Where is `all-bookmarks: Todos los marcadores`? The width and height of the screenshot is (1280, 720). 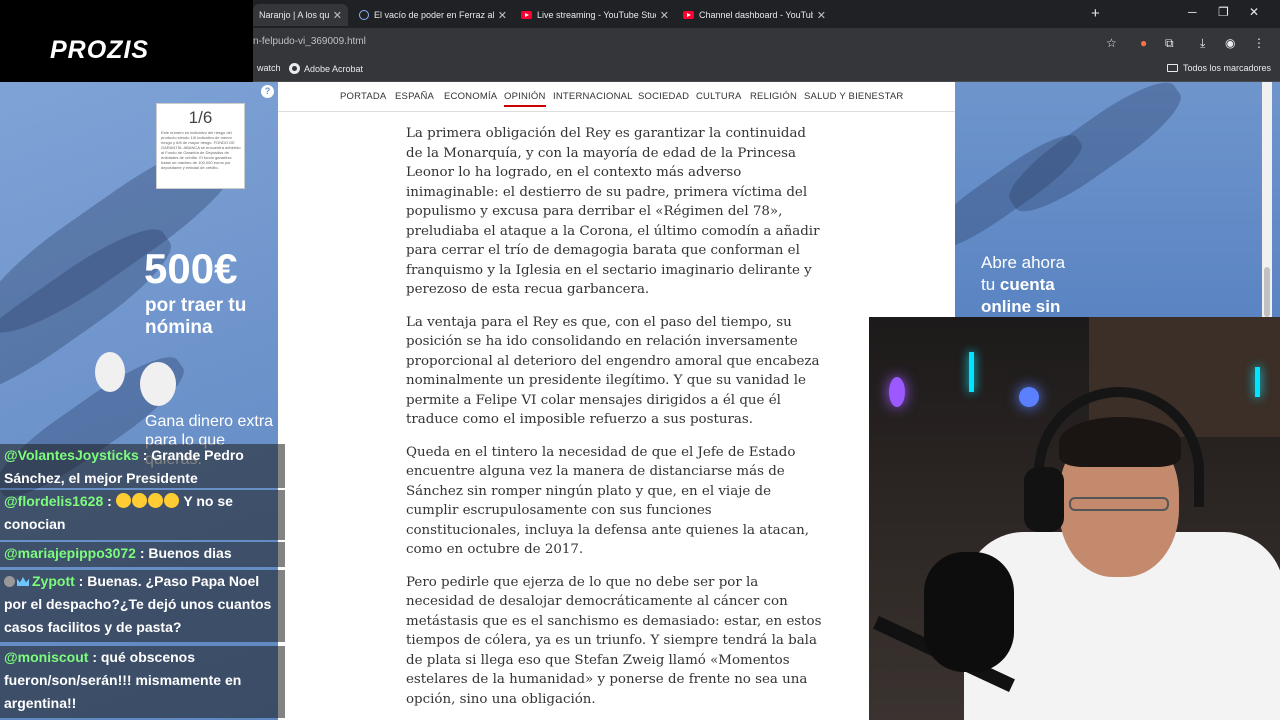
all-bookmarks: Todos los marcadores is located at coordinates (1219, 68).